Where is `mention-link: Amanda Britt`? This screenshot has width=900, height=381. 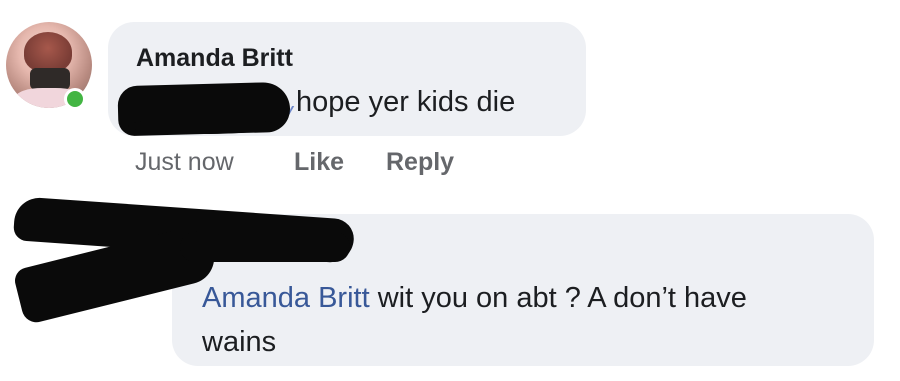 mention-link: Amanda Britt is located at coordinates (286, 298).